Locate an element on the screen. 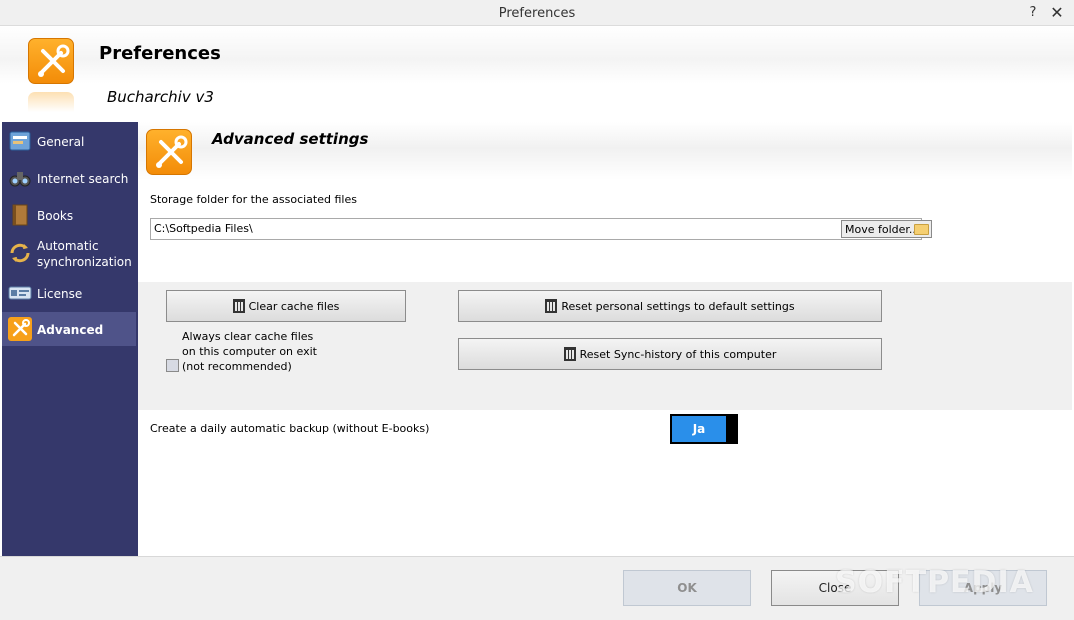  binoculars-icon is located at coordinates (20, 178).